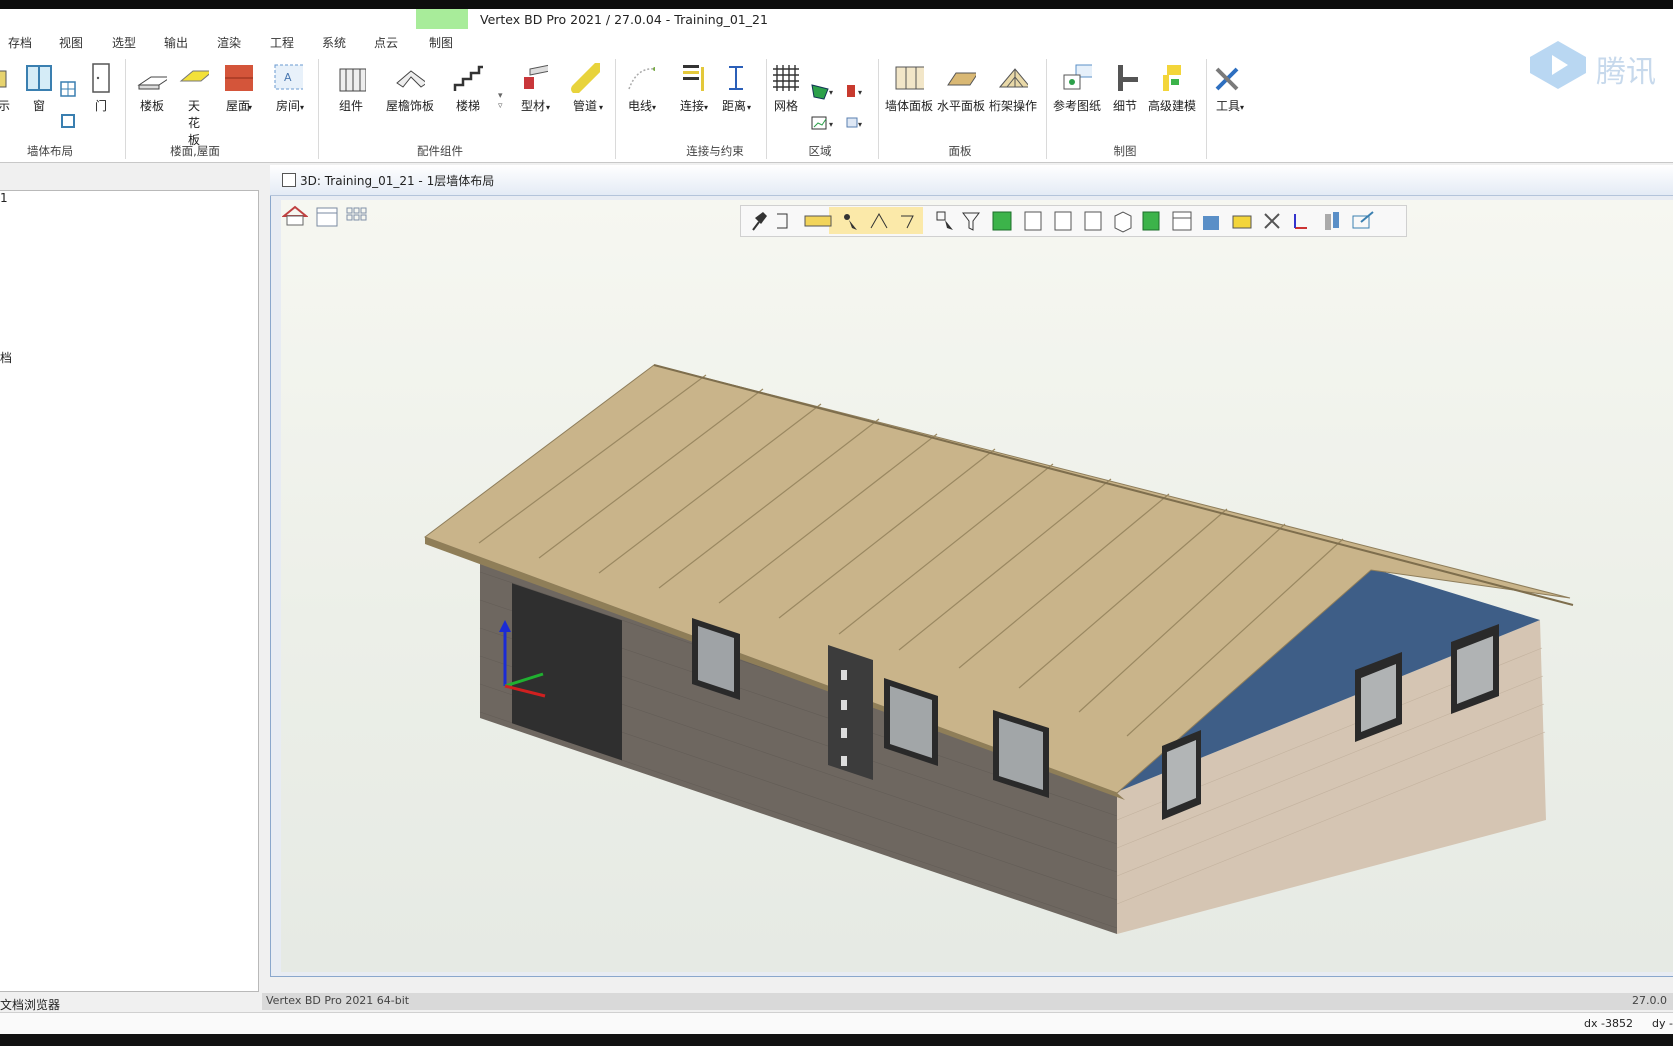  What do you see at coordinates (239, 78) in the screenshot?
I see `roof-icon` at bounding box center [239, 78].